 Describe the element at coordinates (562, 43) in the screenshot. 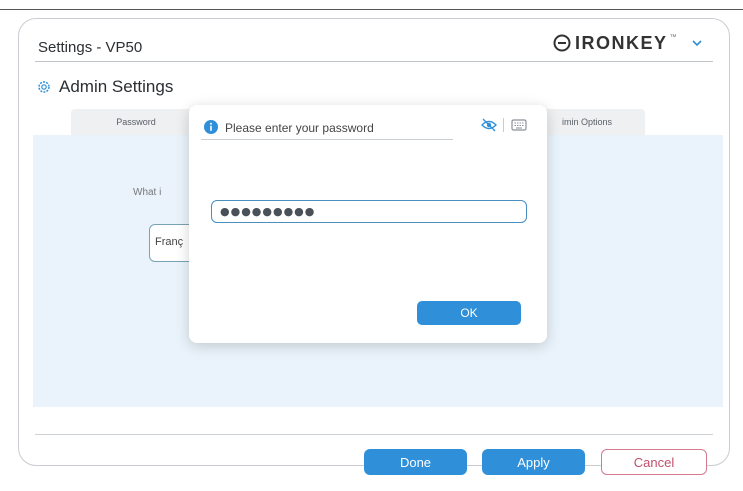

I see `ironkey-logo-icon` at that location.